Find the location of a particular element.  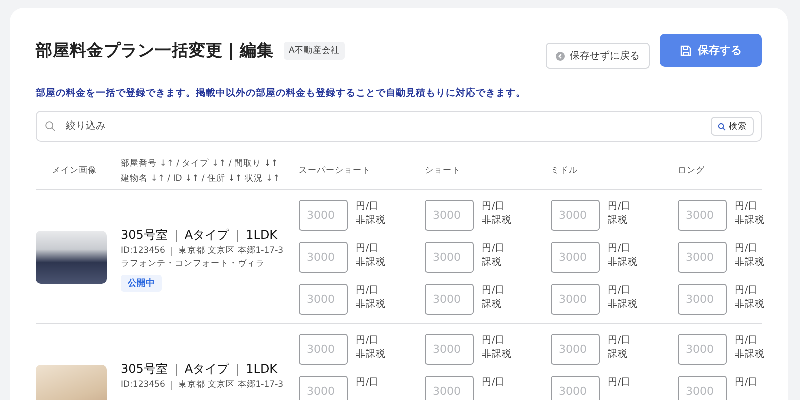

company-tag: A不動産会社 is located at coordinates (314, 51).